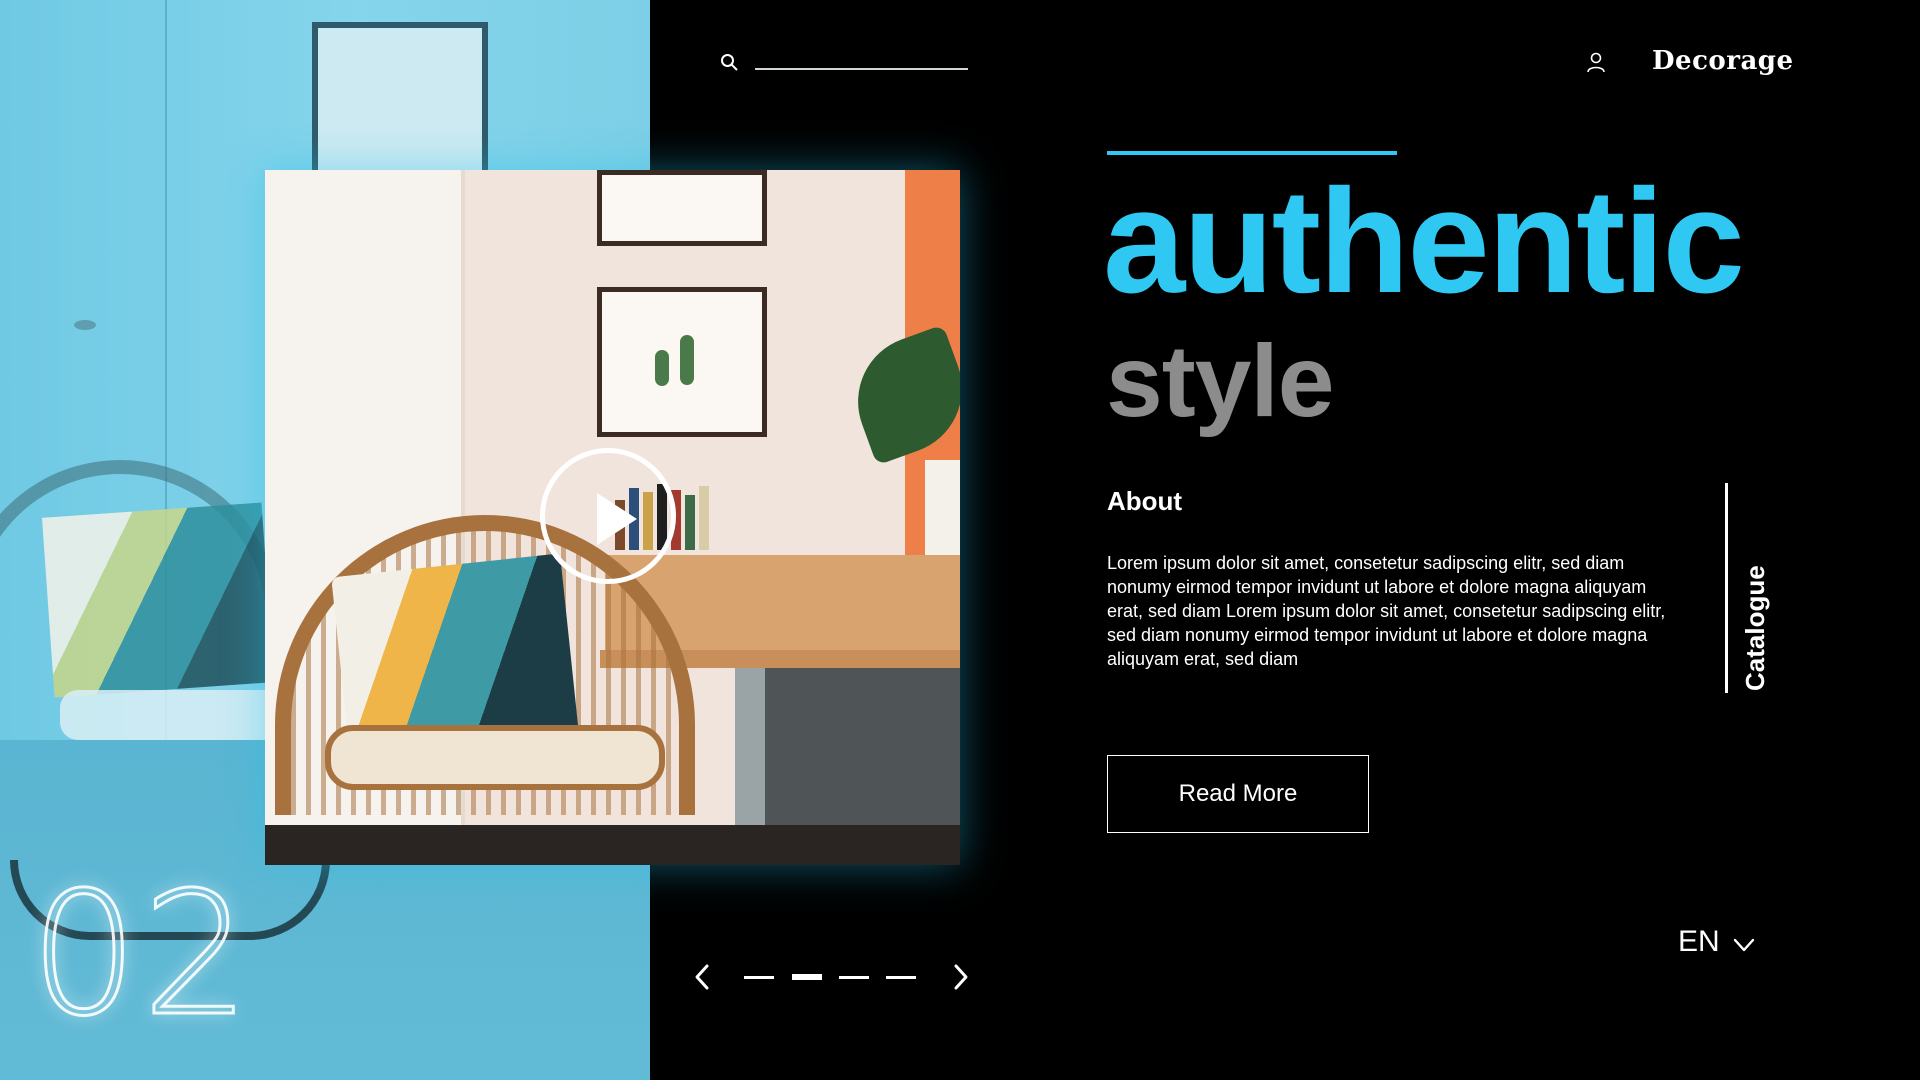 The width and height of the screenshot is (1920, 1080). What do you see at coordinates (1699, 942) in the screenshot?
I see `language-selector: EN` at bounding box center [1699, 942].